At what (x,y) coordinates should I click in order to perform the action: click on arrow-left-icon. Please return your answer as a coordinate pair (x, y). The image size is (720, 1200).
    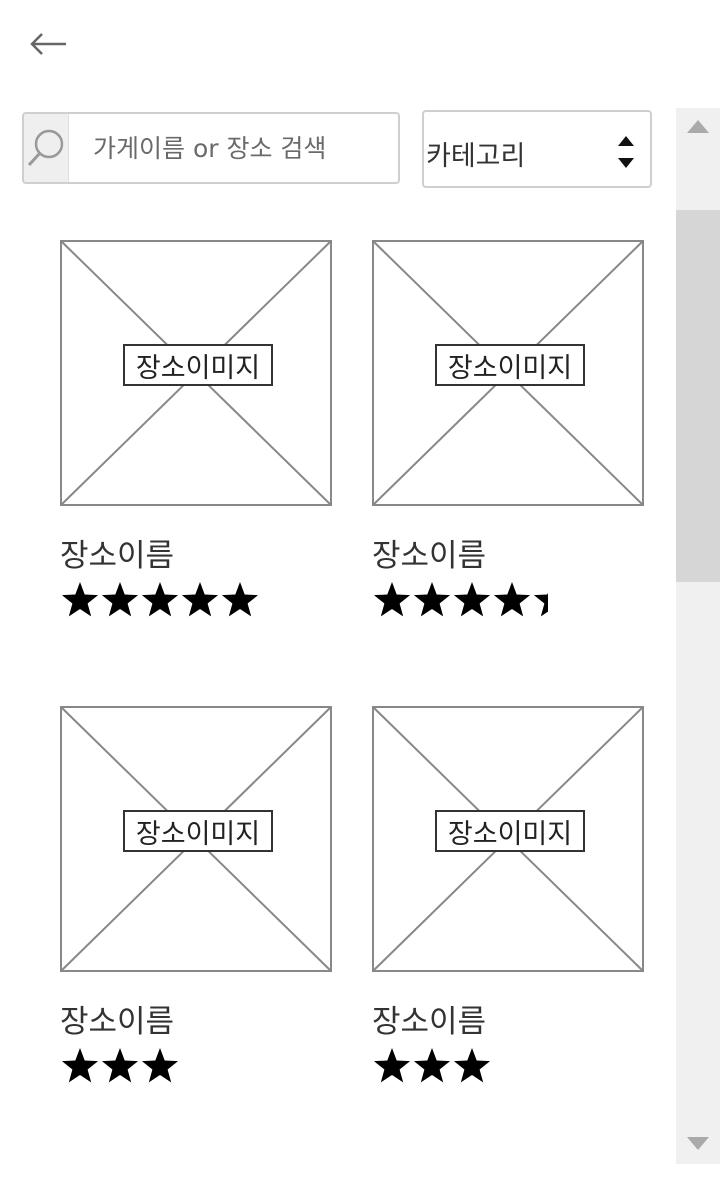
    Looking at the image, I should click on (48, 44).